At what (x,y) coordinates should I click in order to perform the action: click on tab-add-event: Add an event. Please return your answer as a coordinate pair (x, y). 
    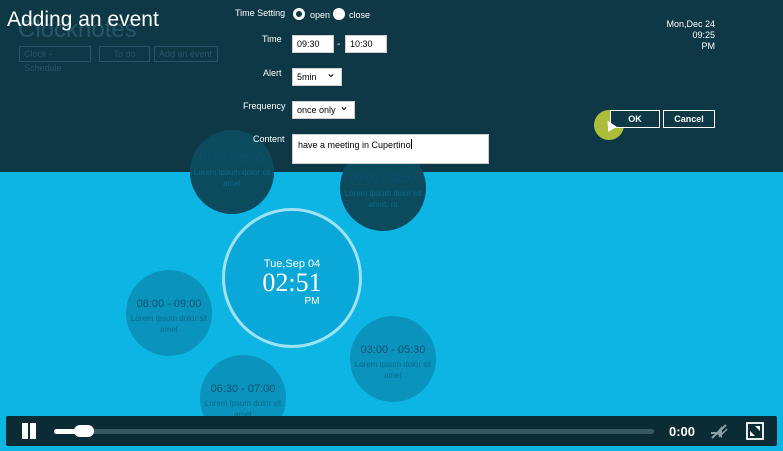
    Looking at the image, I should click on (186, 54).